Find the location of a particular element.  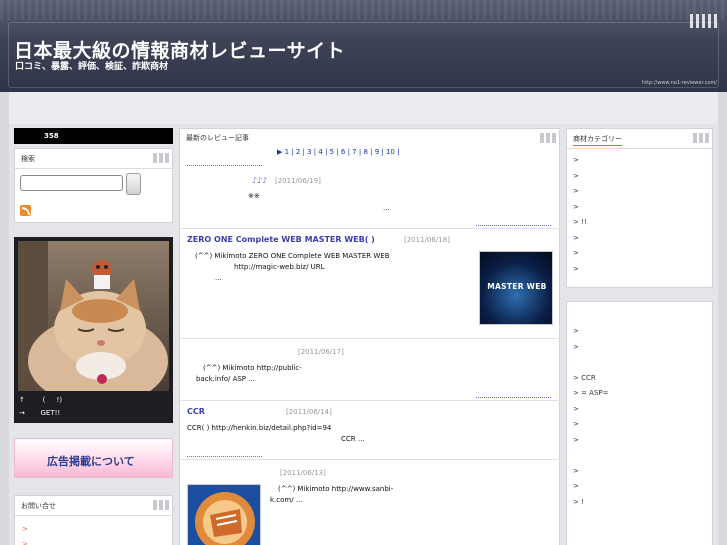

search-widget: 検索 is located at coordinates (93, 185).